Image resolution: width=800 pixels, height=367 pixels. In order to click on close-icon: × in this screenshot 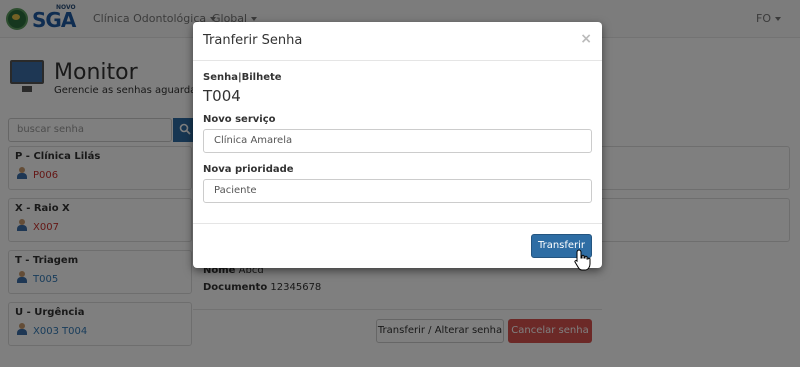, I will do `click(586, 39)`.